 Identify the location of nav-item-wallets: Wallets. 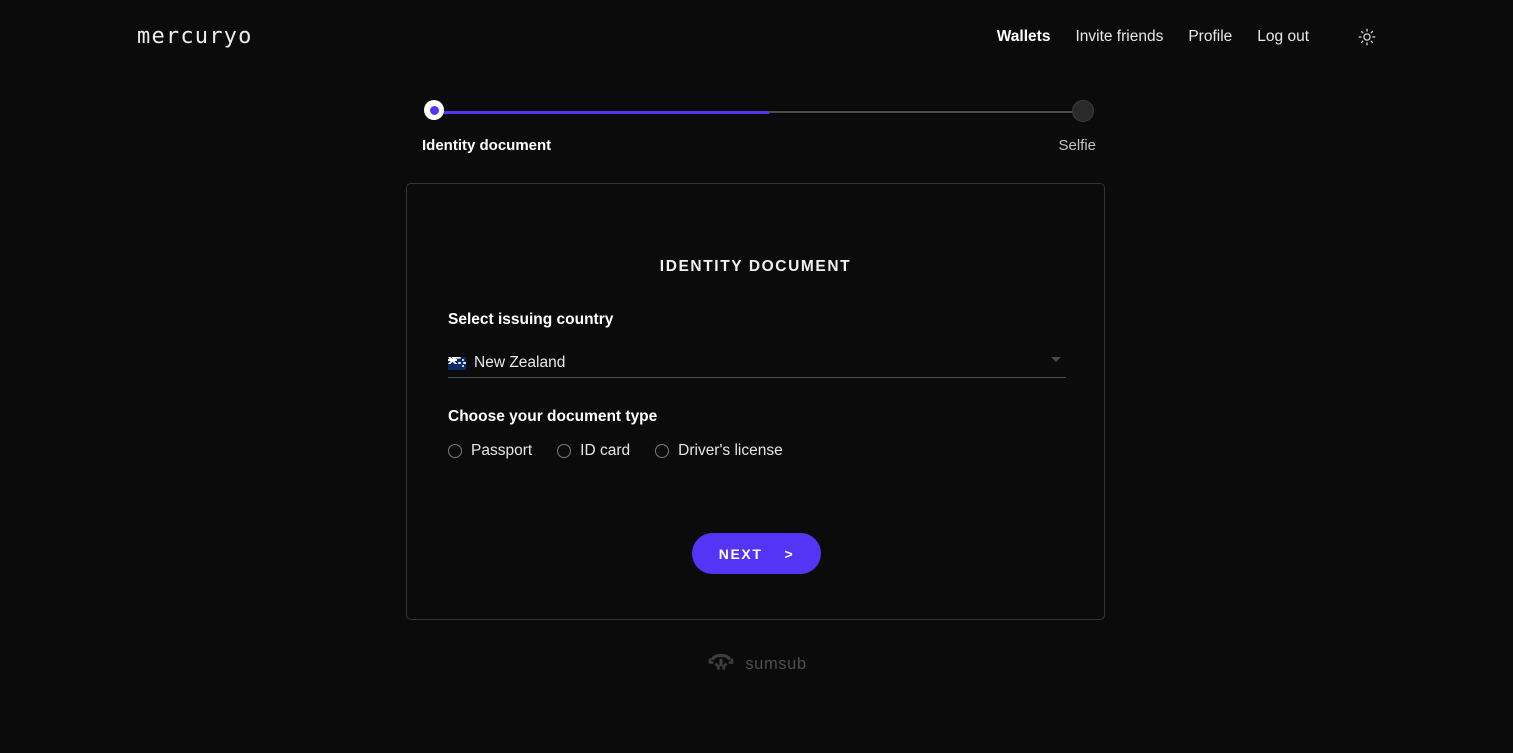
(1024, 37).